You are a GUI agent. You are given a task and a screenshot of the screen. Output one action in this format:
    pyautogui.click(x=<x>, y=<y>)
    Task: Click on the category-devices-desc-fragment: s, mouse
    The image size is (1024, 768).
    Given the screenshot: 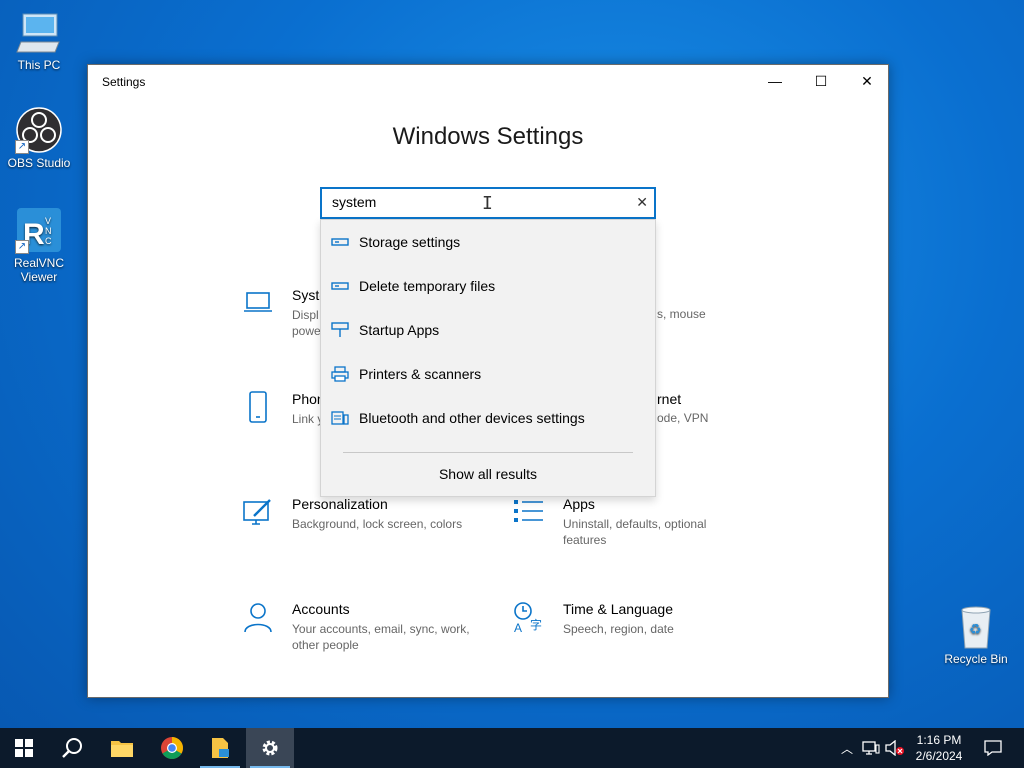 What is the action you would take?
    pyautogui.click(x=681, y=314)
    